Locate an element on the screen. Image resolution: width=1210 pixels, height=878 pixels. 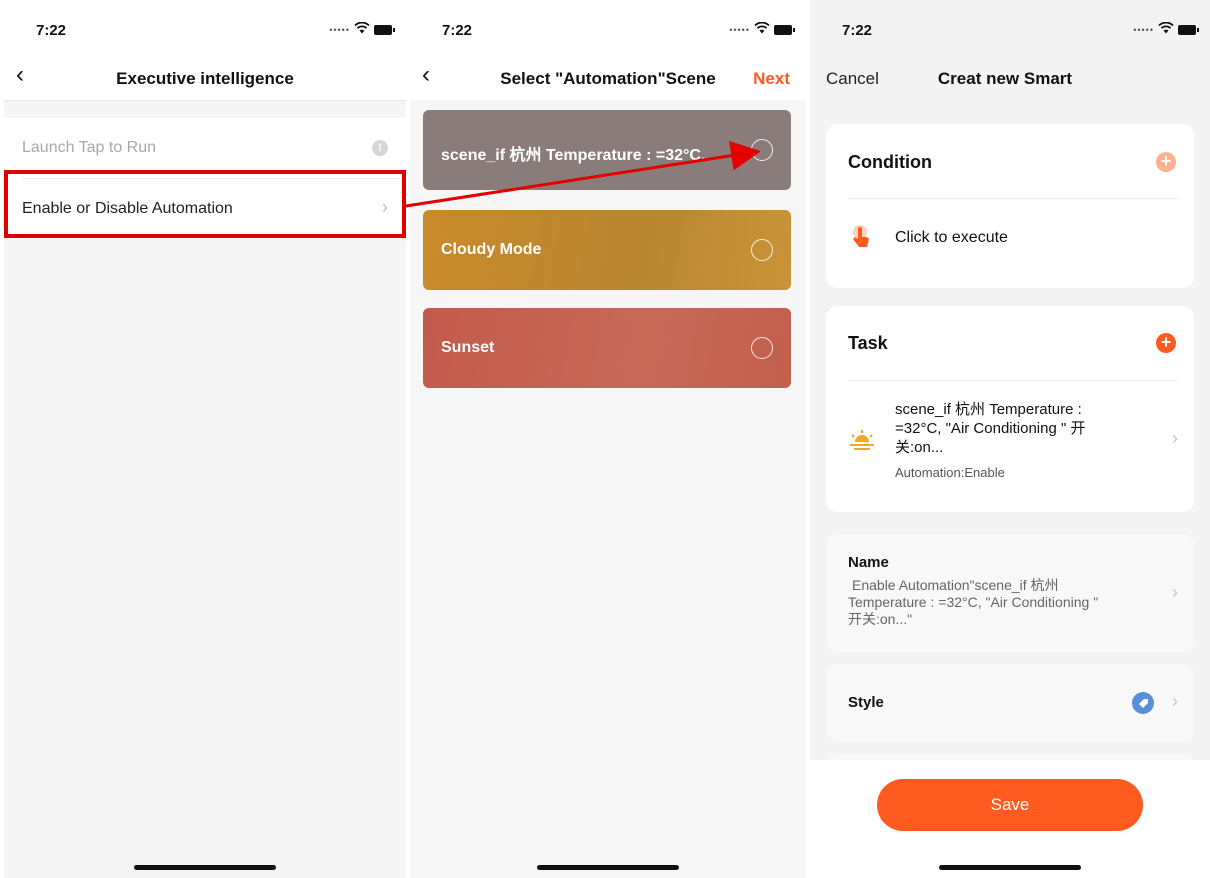
name-line: 开关:on..." is located at coordinates (880, 619).